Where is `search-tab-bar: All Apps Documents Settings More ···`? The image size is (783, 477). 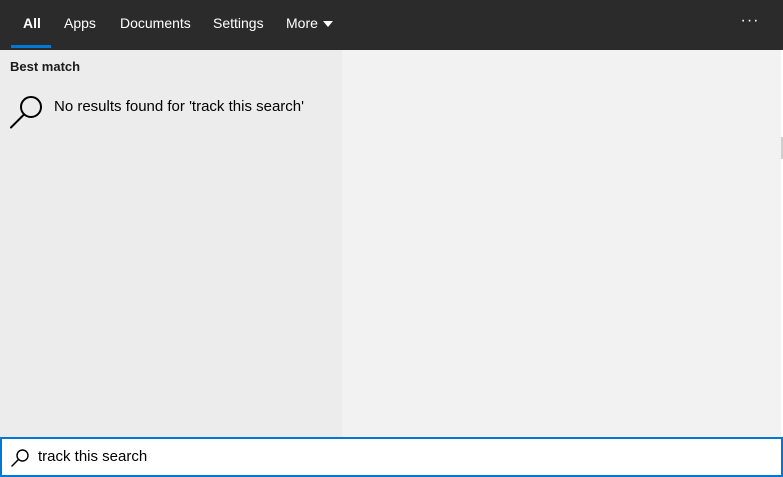 search-tab-bar: All Apps Documents Settings More ··· is located at coordinates (391, 25).